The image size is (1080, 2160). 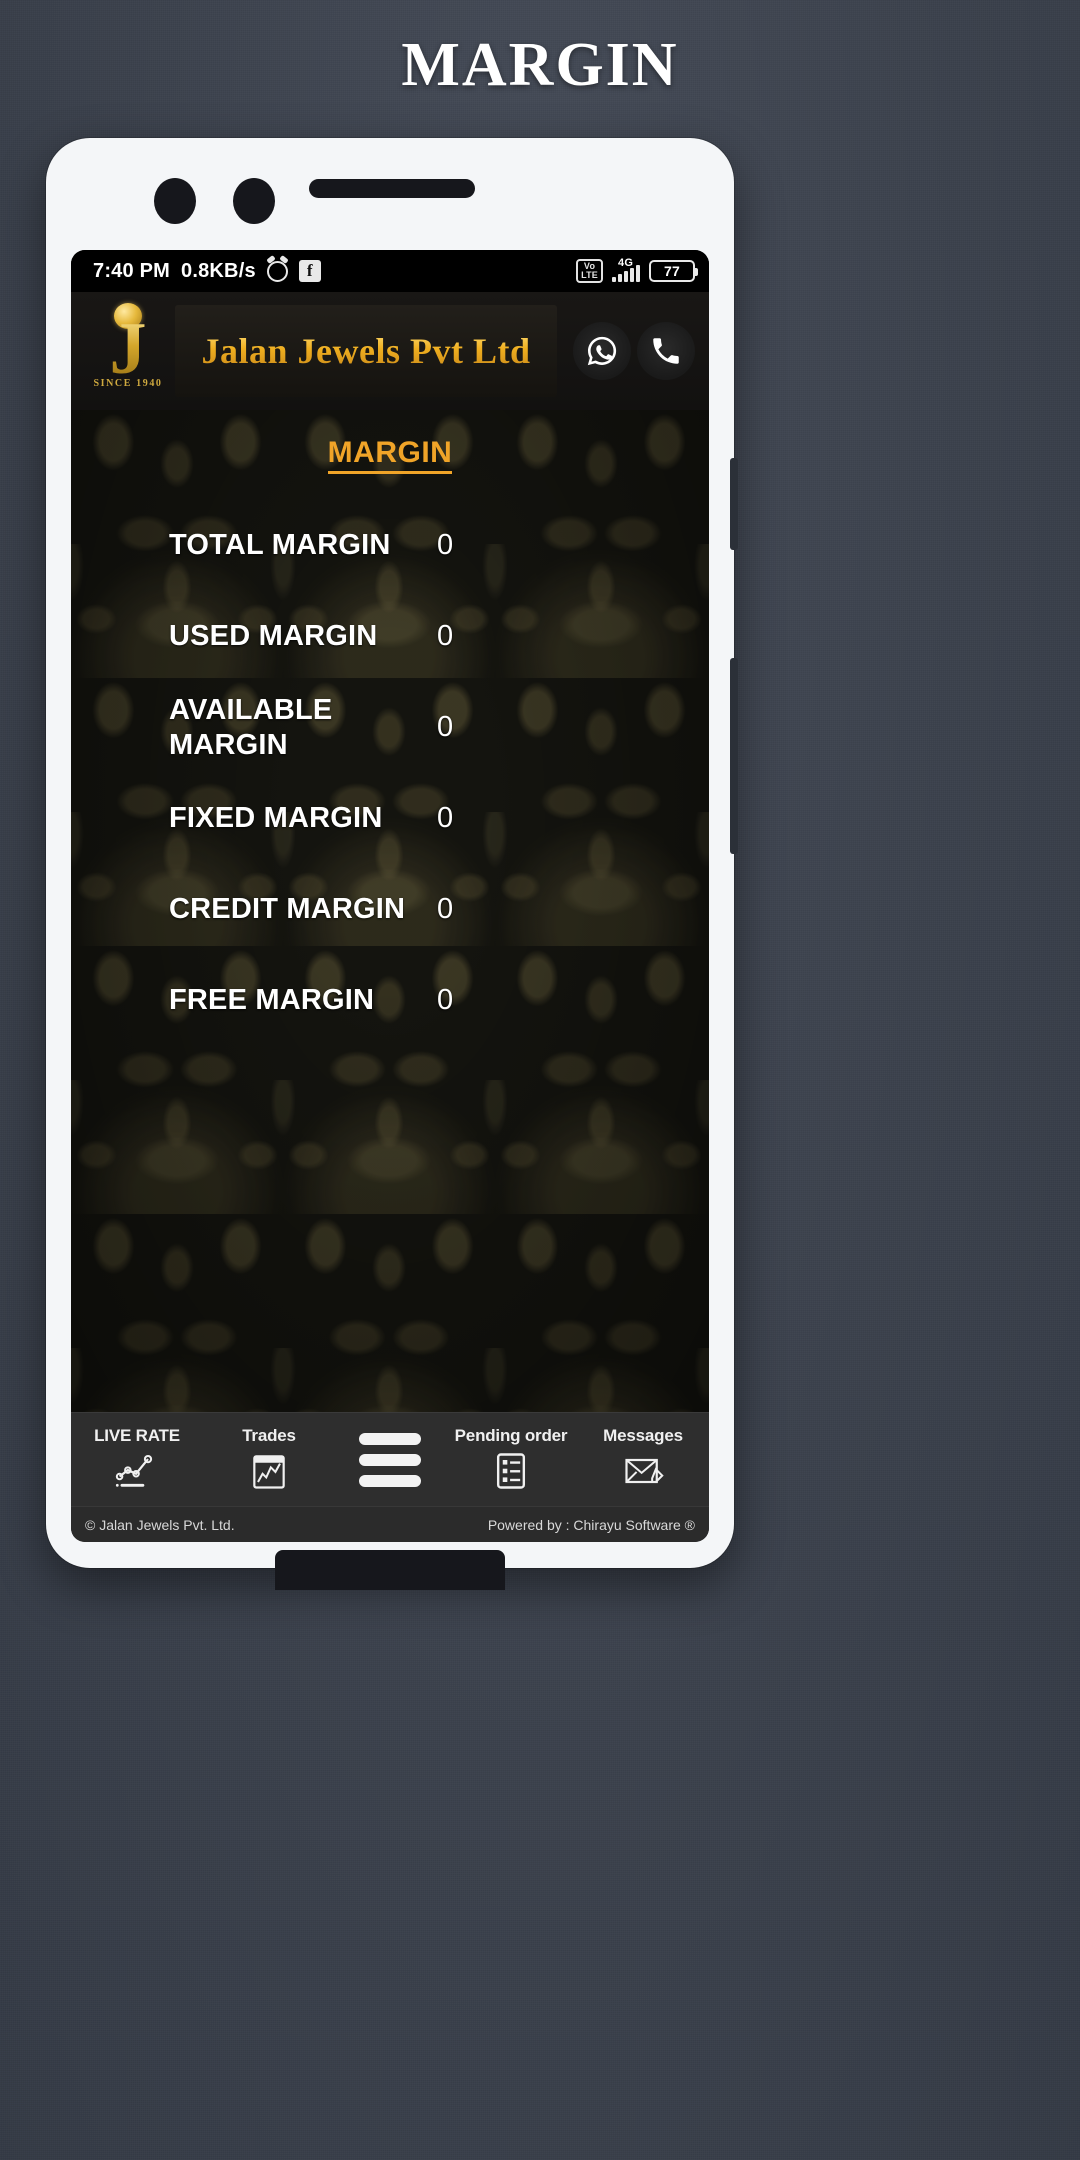 I want to click on margin-row: TOTAL MARGIN 0, so click(x=390, y=545).